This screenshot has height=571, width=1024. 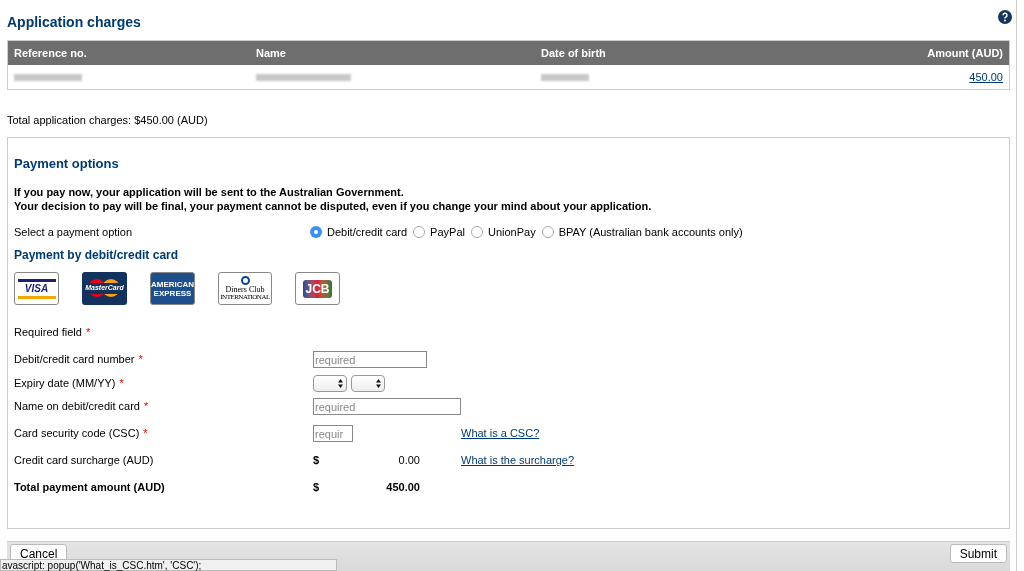 What do you see at coordinates (77, 406) in the screenshot?
I see `field-label: Name on debit/credit card` at bounding box center [77, 406].